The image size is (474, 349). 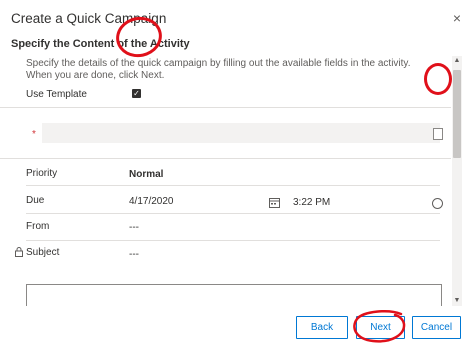 I want to click on lookup-icon, so click(x=438, y=134).